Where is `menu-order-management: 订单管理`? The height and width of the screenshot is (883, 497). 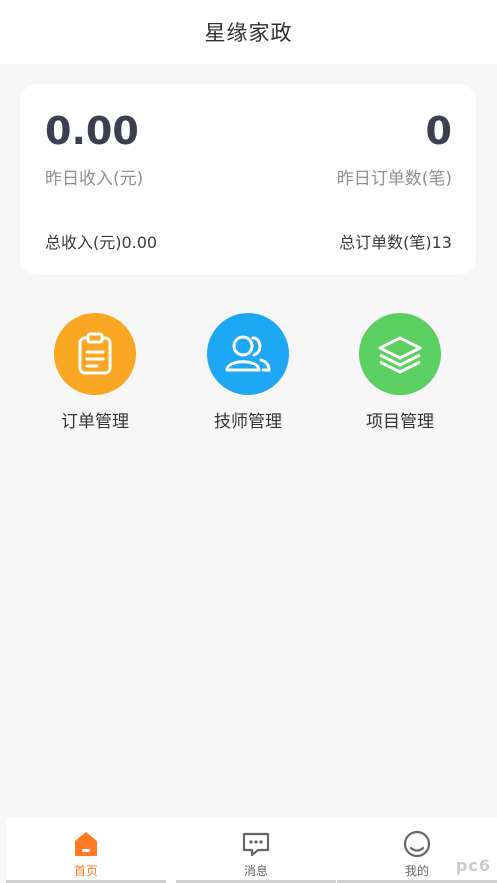
menu-order-management: 订单管理 is located at coordinates (95, 372).